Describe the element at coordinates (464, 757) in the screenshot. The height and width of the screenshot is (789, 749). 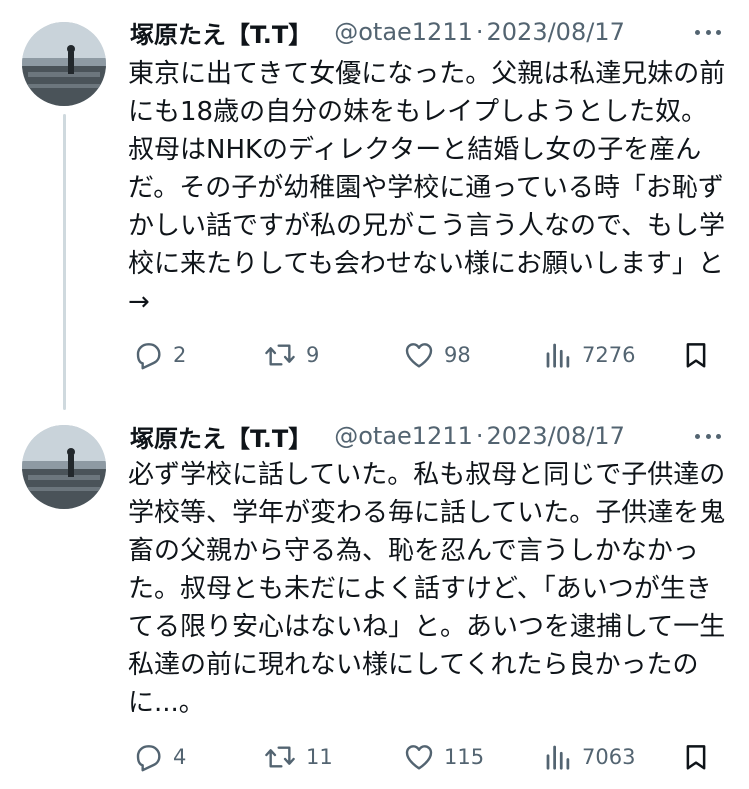
I see `like-count: 115` at that location.